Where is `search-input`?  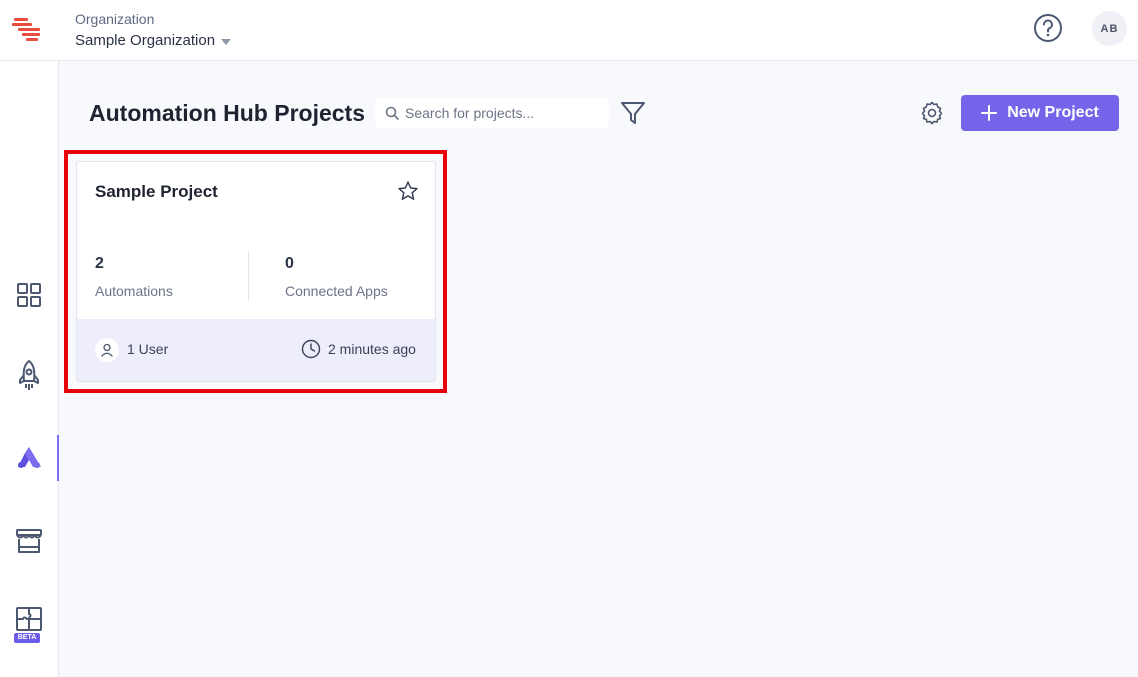 search-input is located at coordinates (500, 113).